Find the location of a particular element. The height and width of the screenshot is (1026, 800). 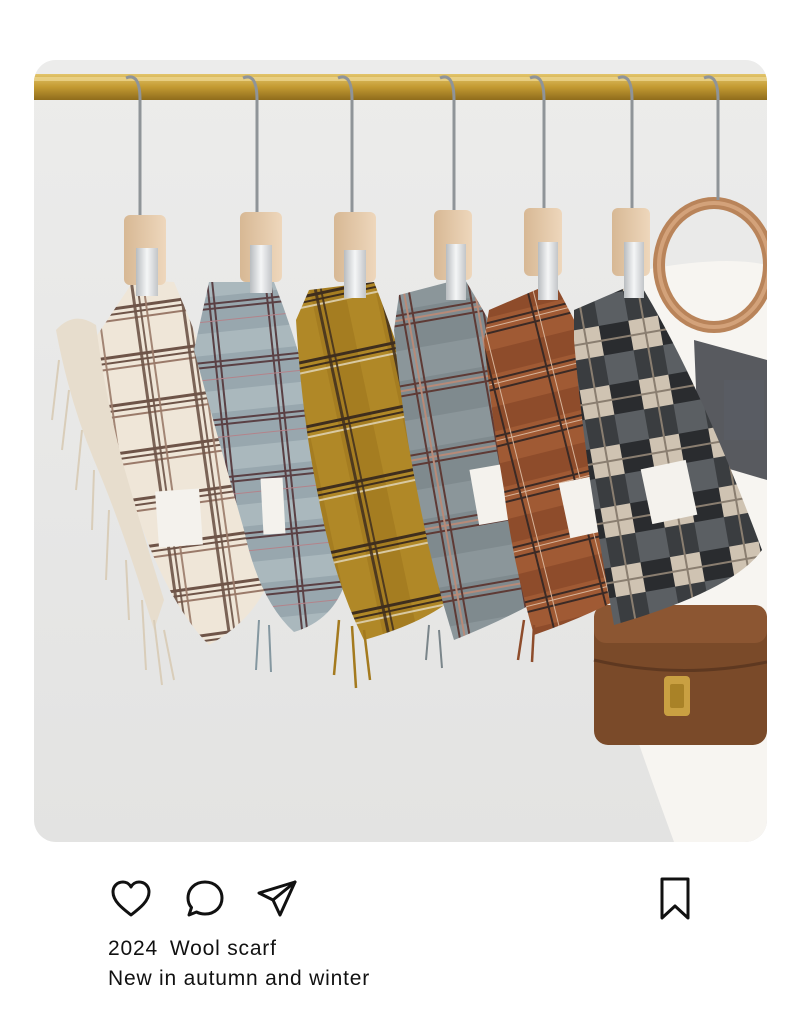

post-caption: 2024 Wool scarf New in autumn and winter is located at coordinates (239, 964).